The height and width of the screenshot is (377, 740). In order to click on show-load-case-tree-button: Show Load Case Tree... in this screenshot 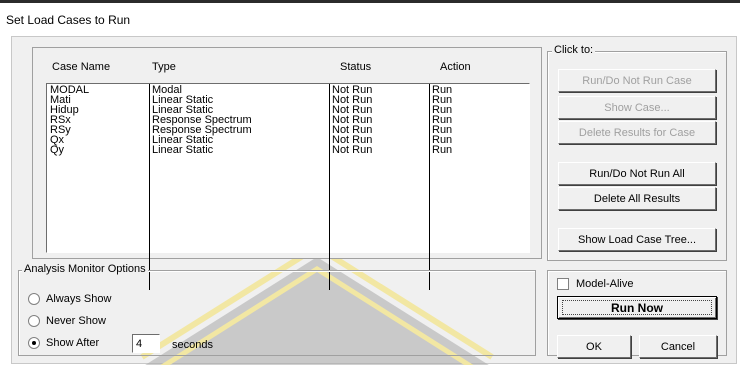, I will do `click(637, 239)`.